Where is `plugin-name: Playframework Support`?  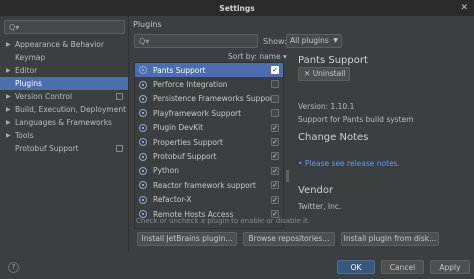
plugin-name: Playframework Support is located at coordinates (197, 113).